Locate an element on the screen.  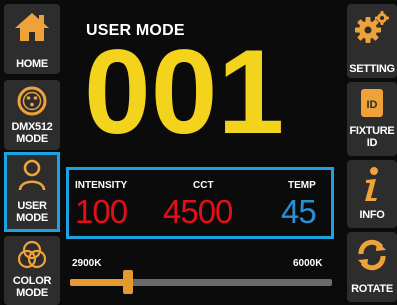
fixture-id-label-line1: FIXTURE is located at coordinates (372, 131).